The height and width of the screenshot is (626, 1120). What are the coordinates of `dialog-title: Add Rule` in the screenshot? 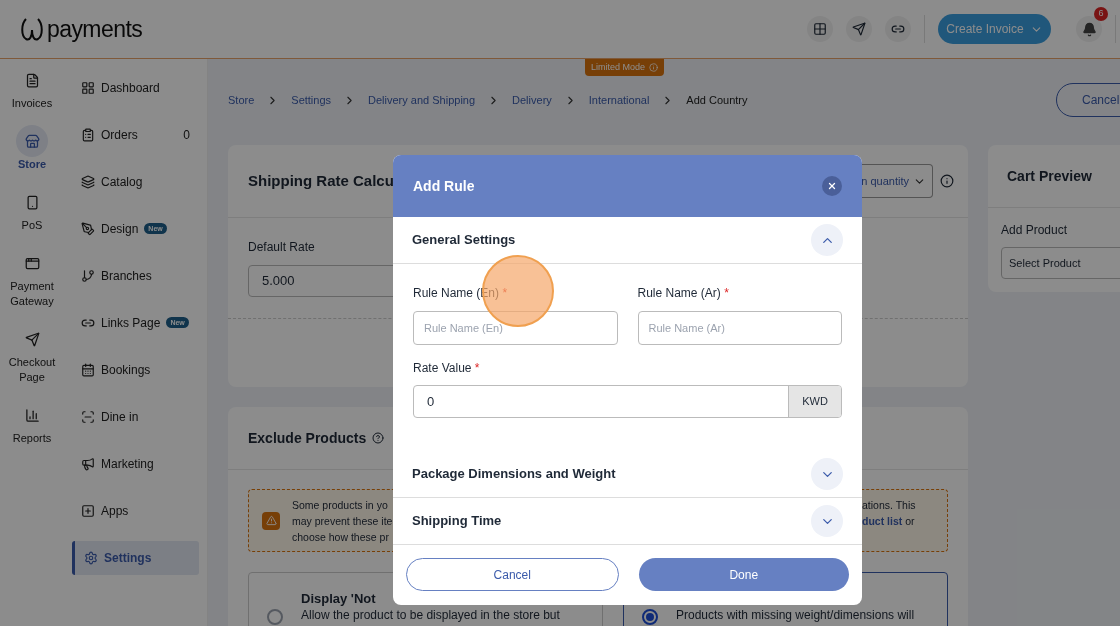 It's located at (444, 186).